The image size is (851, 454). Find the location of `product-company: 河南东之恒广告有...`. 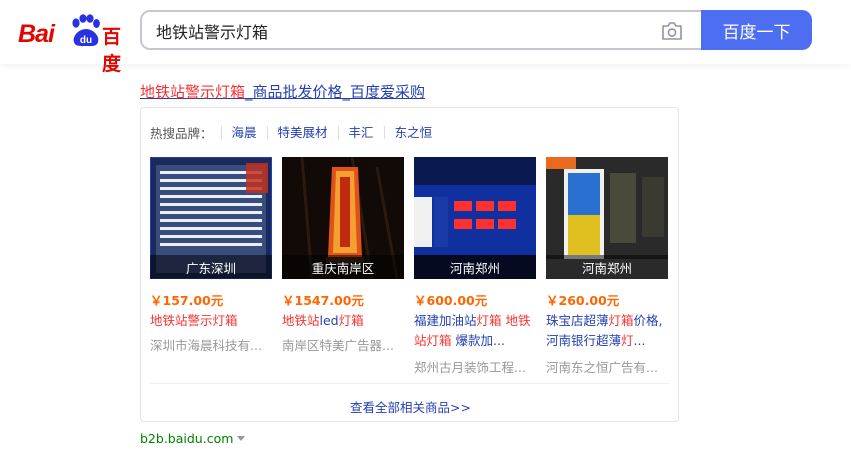

product-company: 河南东之恒广告有... is located at coordinates (602, 367).